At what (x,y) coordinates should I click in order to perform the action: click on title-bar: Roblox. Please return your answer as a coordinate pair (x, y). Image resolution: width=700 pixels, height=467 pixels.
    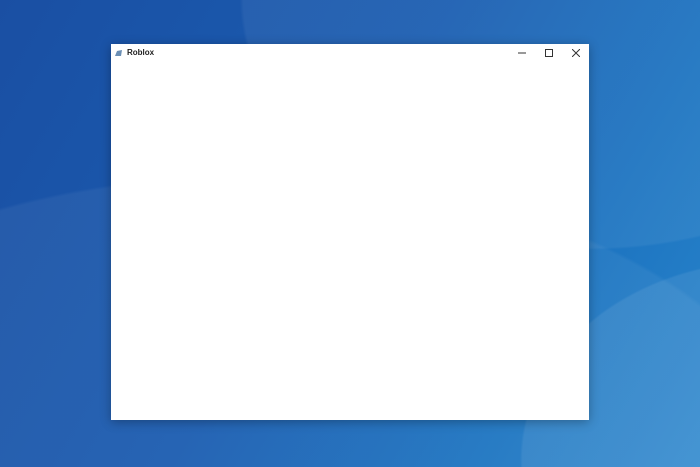
    Looking at the image, I should click on (350, 52).